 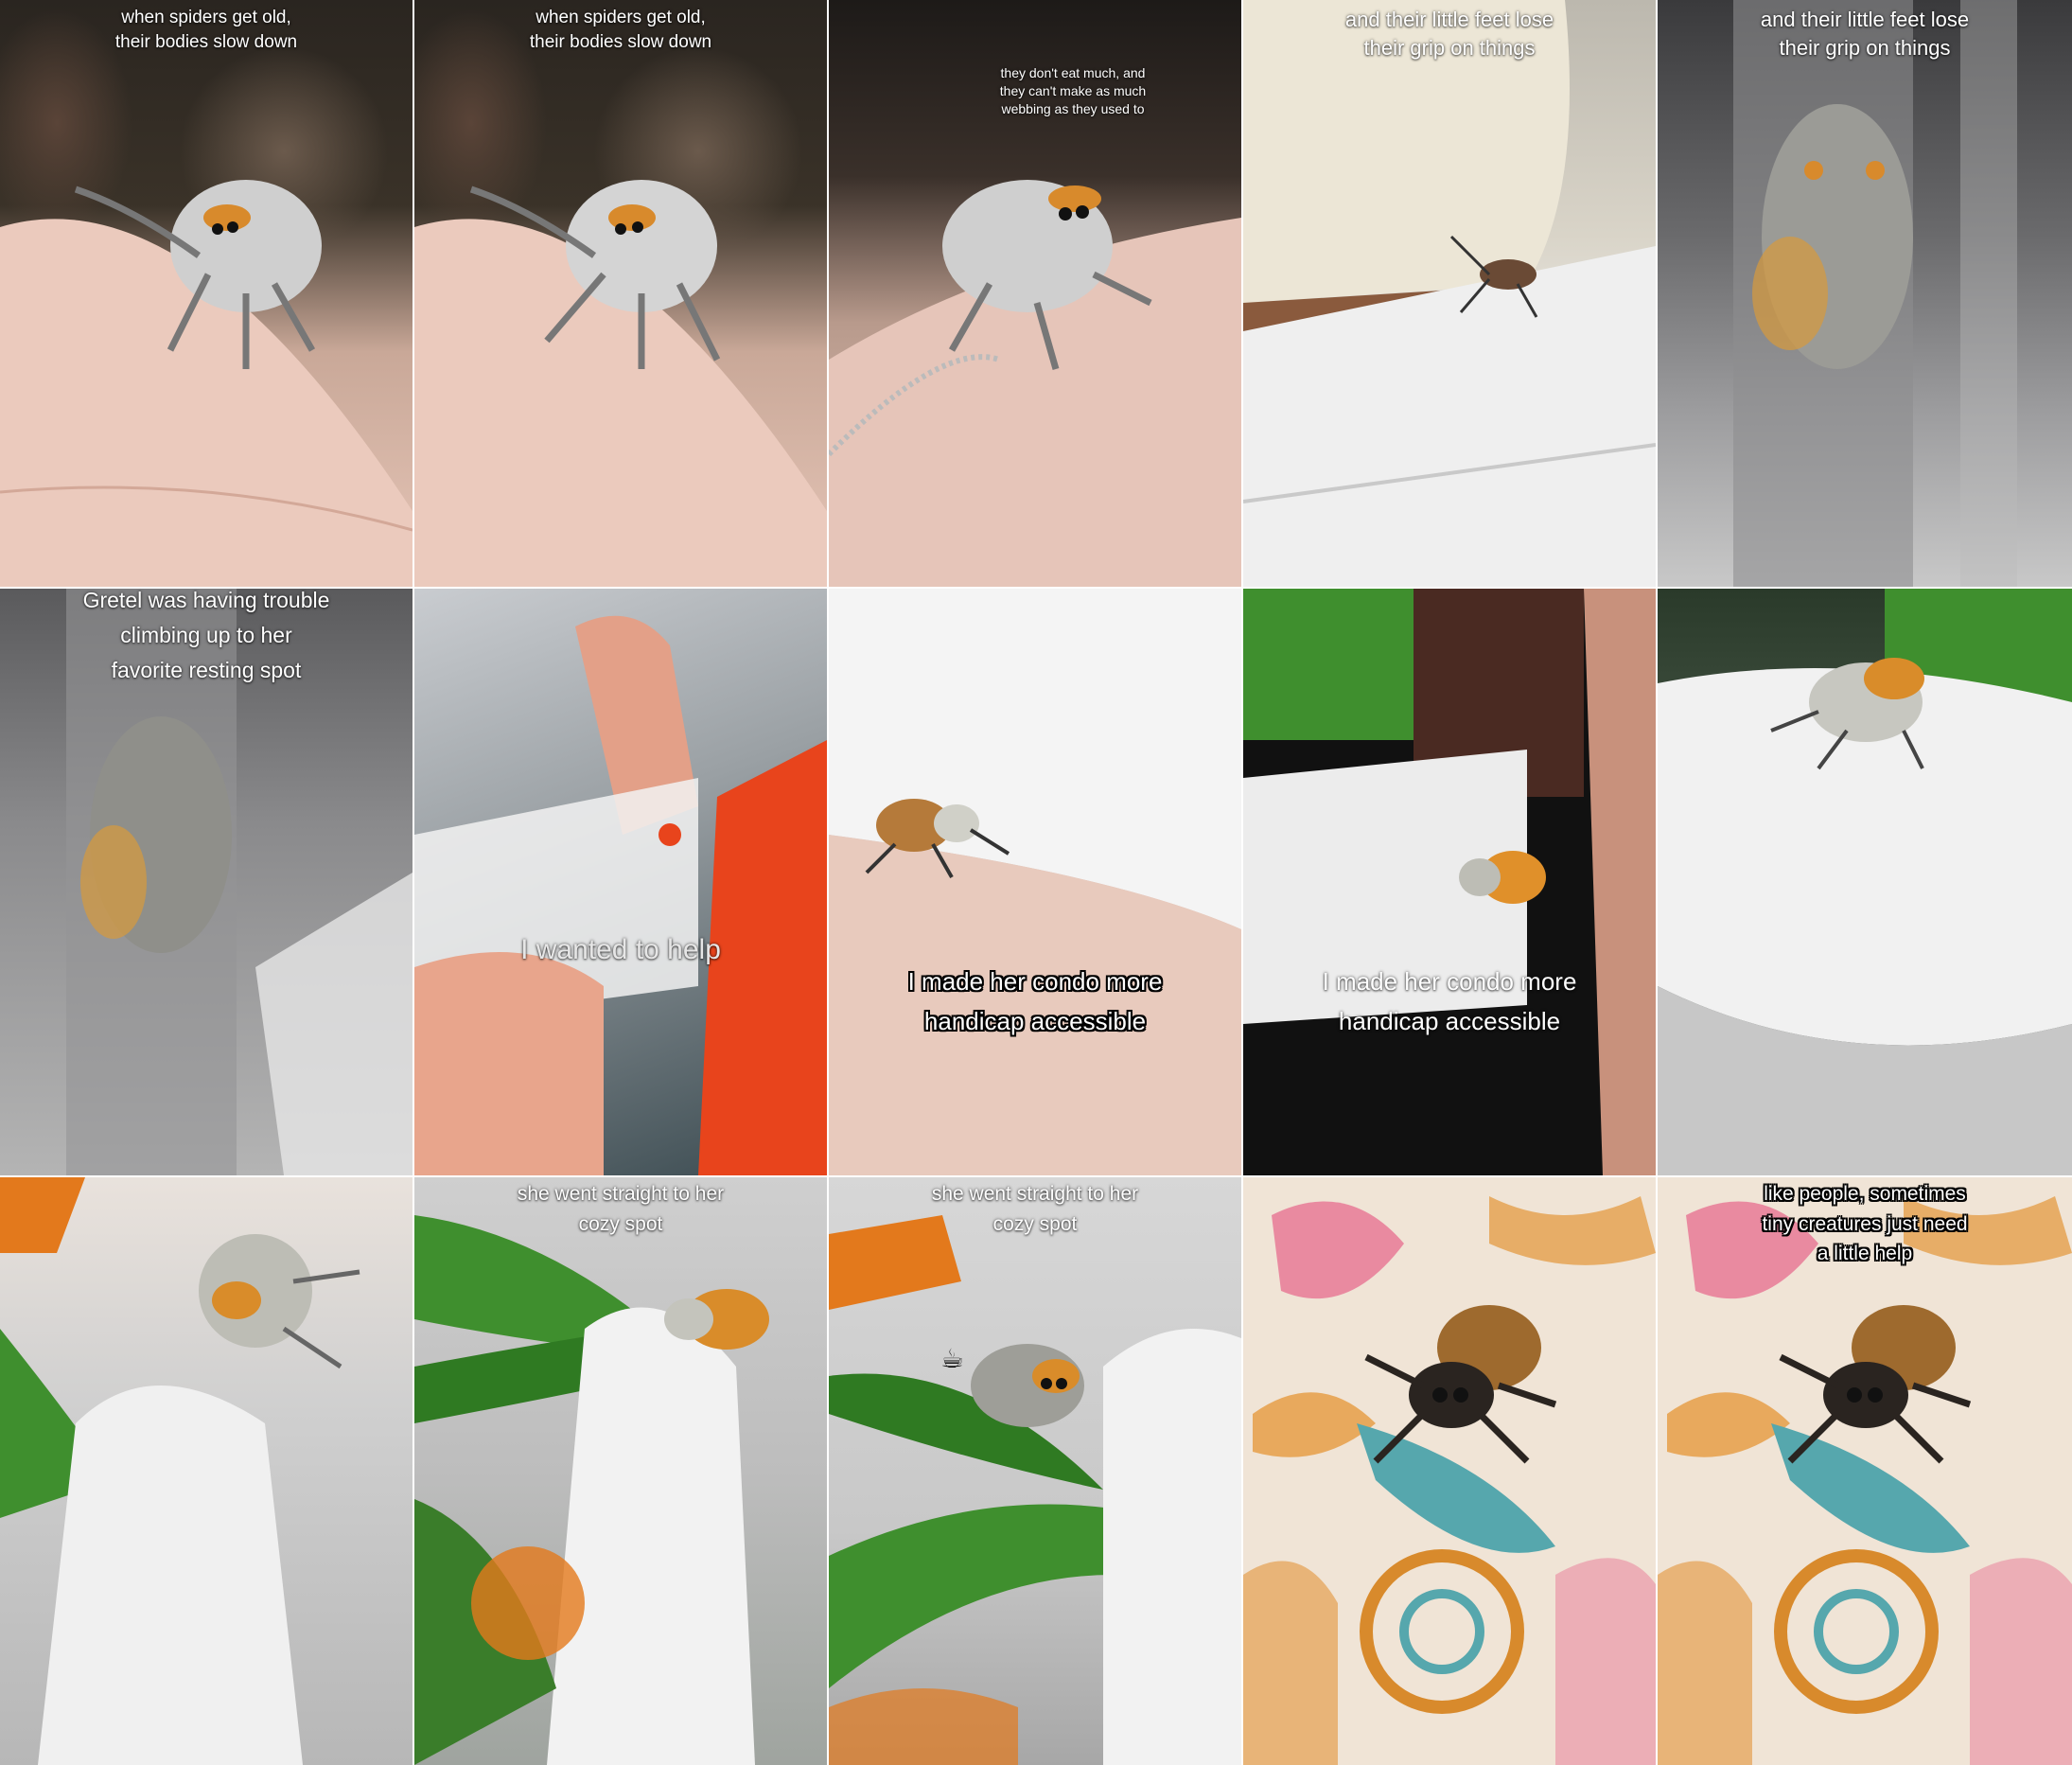 I want to click on frame-13: ☕ she went straight to her cozy spot, so click(x=1035, y=1471).